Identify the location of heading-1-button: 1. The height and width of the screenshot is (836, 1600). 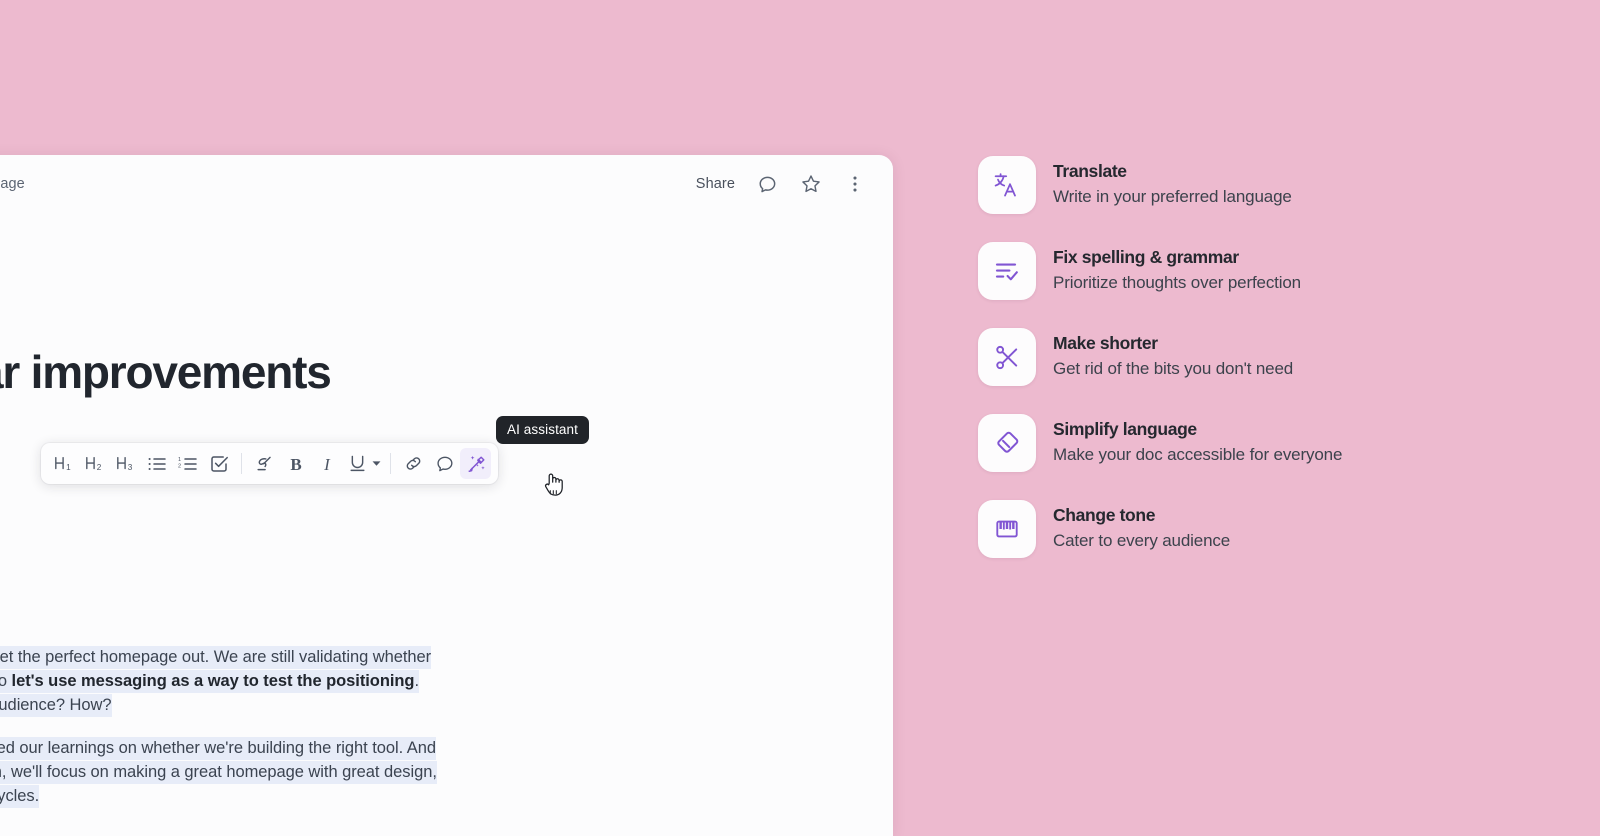
(63, 463).